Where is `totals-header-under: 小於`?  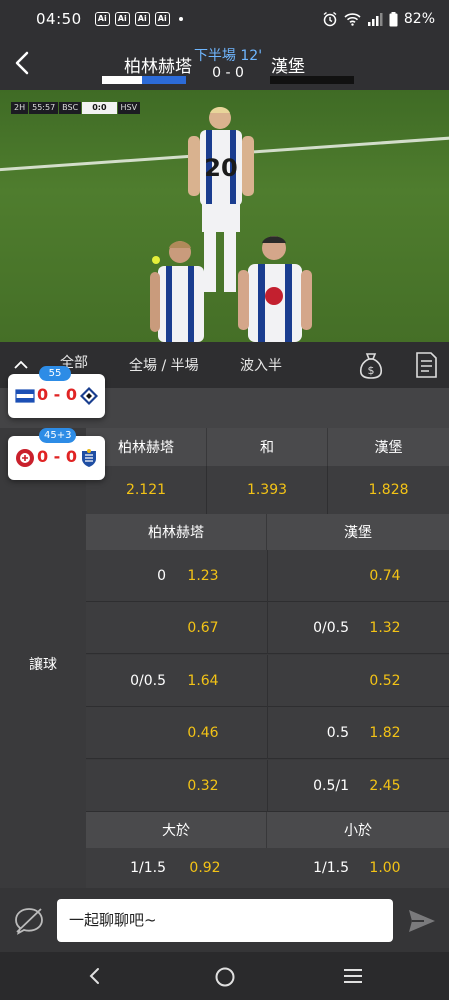
totals-header-under: 小於 is located at coordinates (358, 831).